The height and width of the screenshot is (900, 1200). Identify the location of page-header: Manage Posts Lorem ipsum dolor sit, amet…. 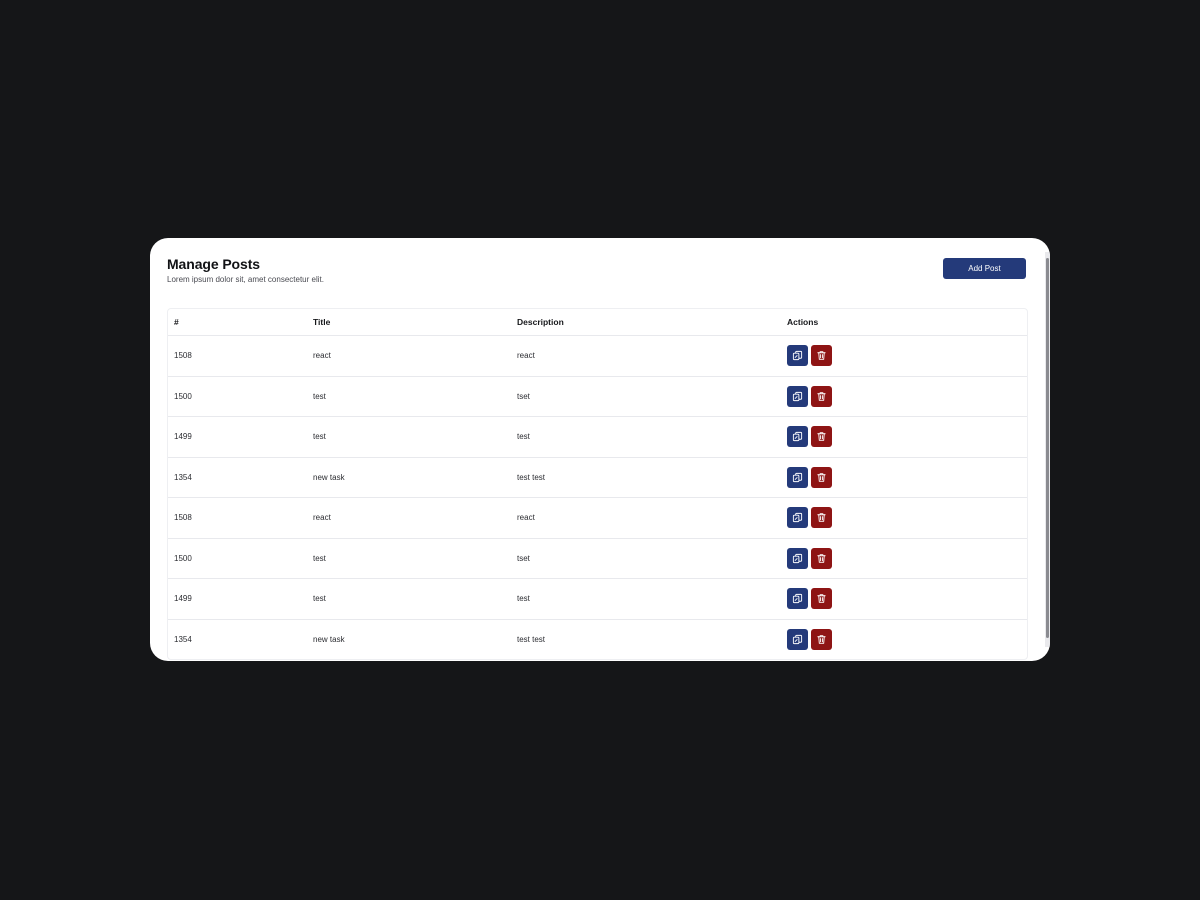
(596, 276).